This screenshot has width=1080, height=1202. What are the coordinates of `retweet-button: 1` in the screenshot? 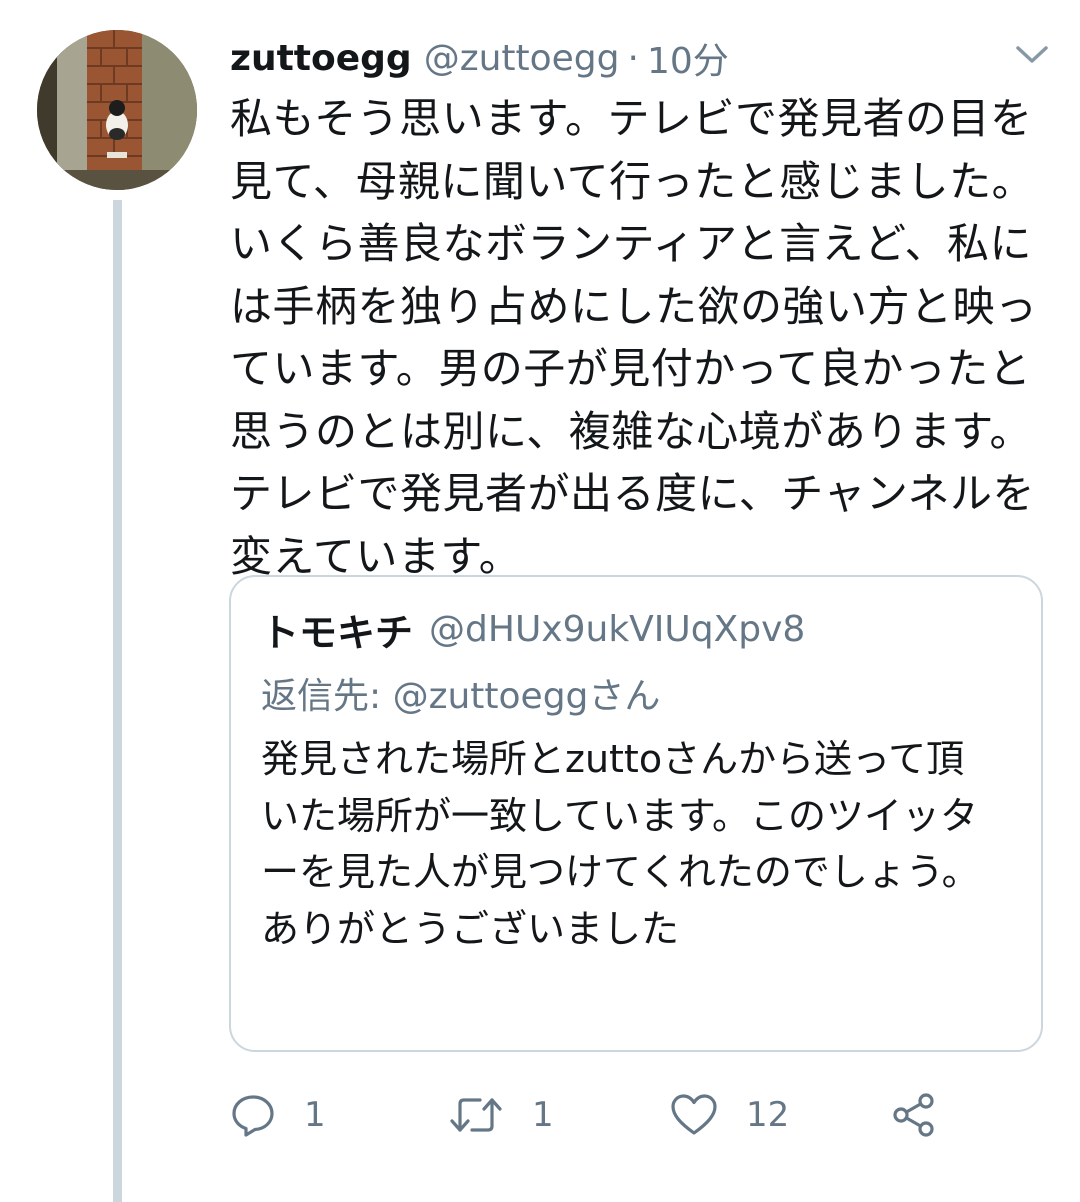 It's located at (501, 1115).